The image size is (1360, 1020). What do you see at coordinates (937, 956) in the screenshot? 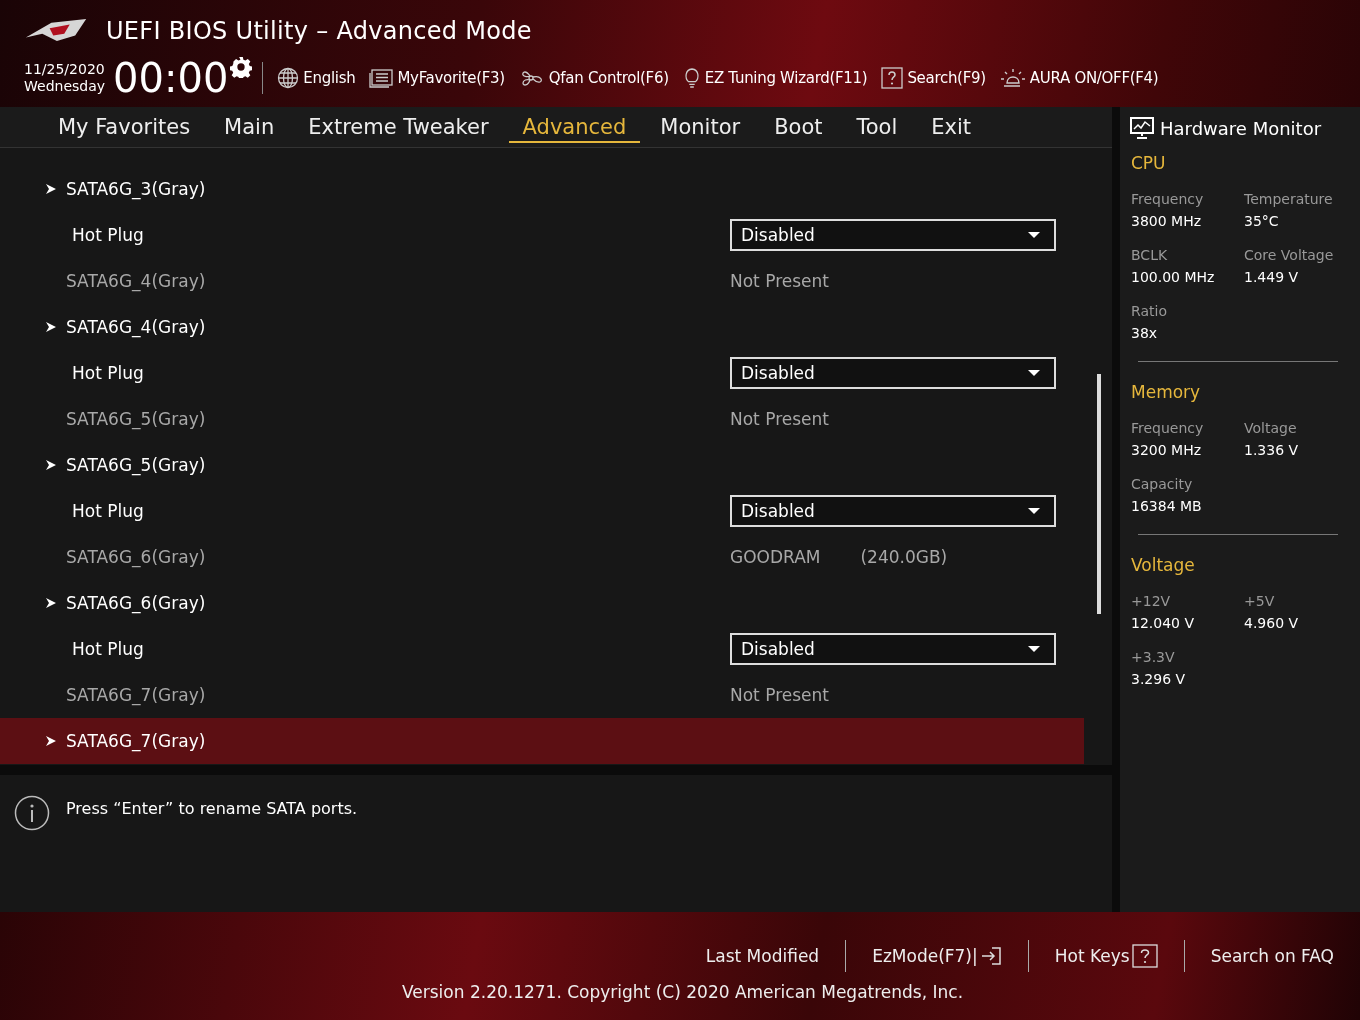
I see `footer-link: EzMode(F7)|` at bounding box center [937, 956].